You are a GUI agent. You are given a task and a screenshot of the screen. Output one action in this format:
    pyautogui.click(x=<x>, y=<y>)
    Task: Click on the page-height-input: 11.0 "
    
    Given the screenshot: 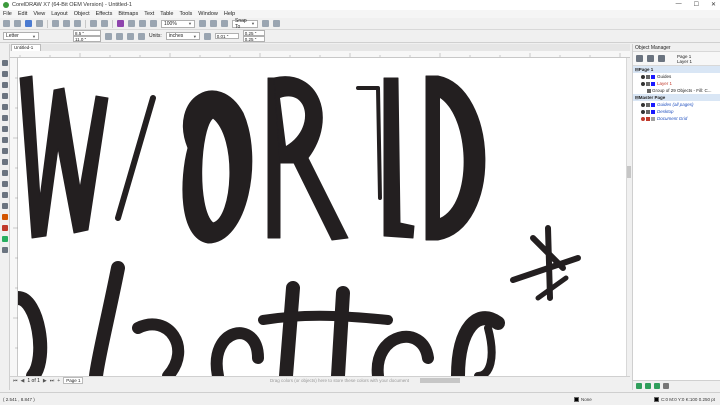 What is the action you would take?
    pyautogui.click(x=87, y=39)
    